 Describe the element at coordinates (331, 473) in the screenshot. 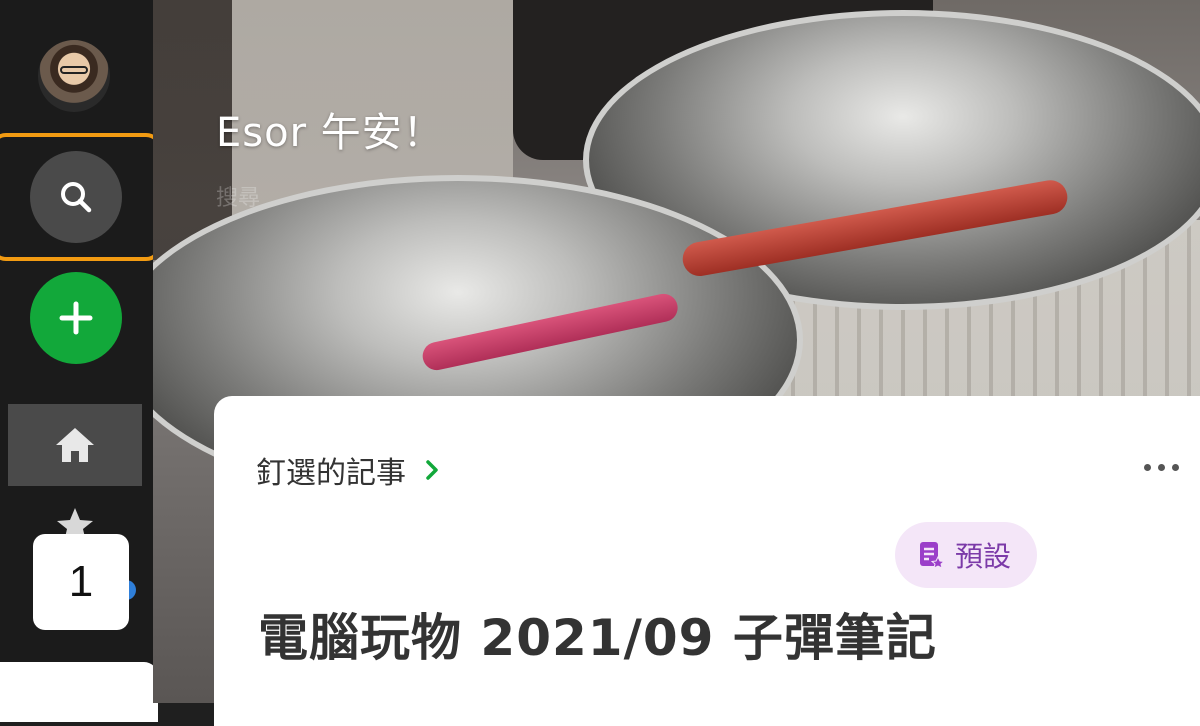

I see `pinned-notes-label: 釘選的記事` at that location.